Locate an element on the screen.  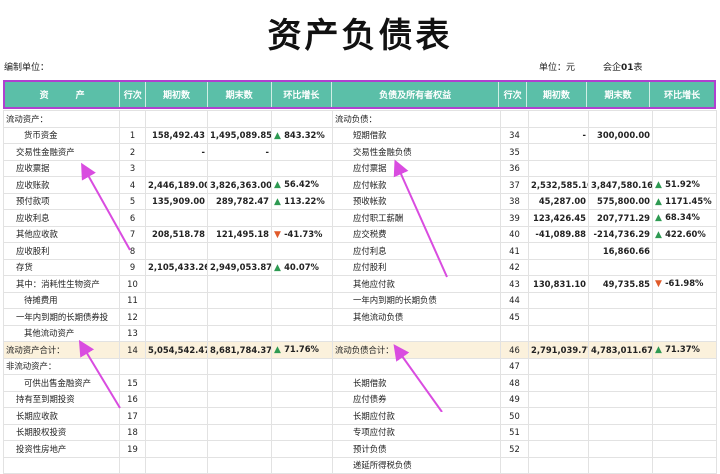
liability-opening-cell: 2,791,039.77 is located at coordinates (558, 350).